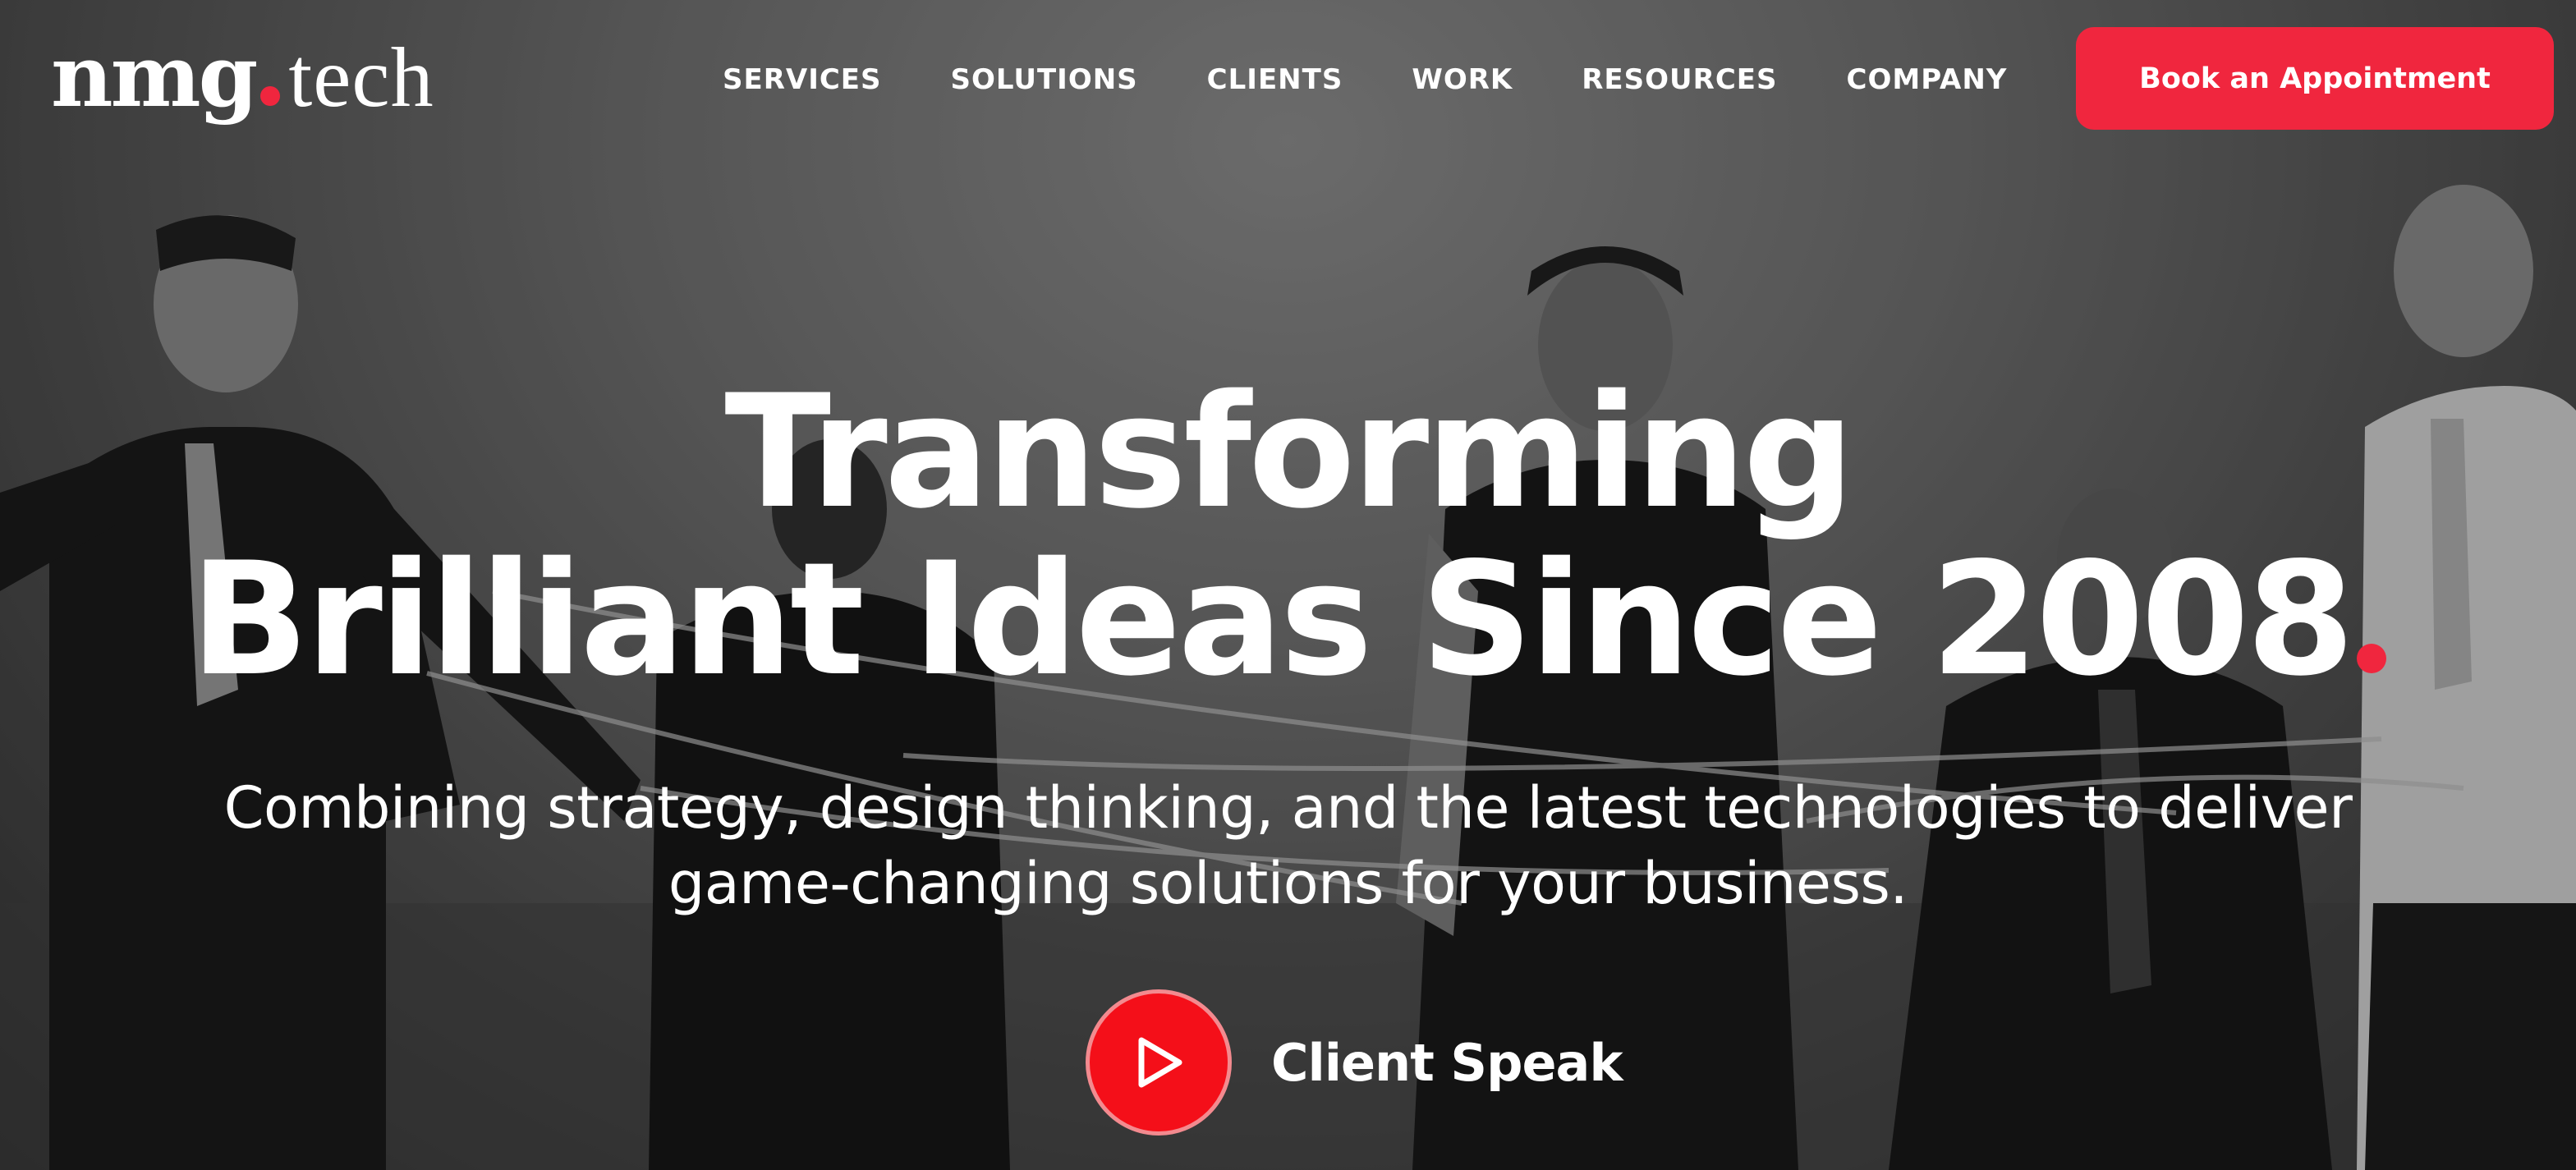  What do you see at coordinates (1927, 79) in the screenshot?
I see `nav-item-company: COMPANY` at bounding box center [1927, 79].